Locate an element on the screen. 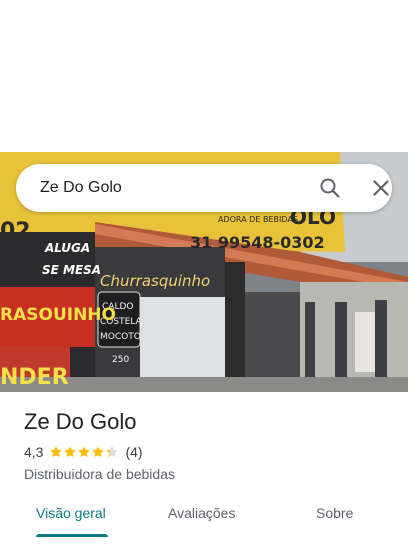  search-query: Ze Do Golo is located at coordinates (81, 188).